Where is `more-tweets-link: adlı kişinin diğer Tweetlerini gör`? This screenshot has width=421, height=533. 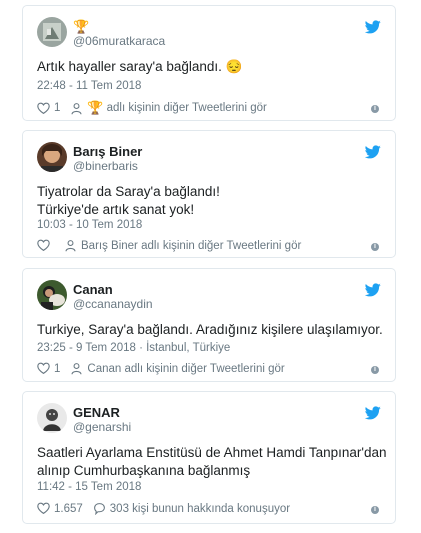 more-tweets-link: adlı kişinin diğer Tweetlerini gör is located at coordinates (187, 108).